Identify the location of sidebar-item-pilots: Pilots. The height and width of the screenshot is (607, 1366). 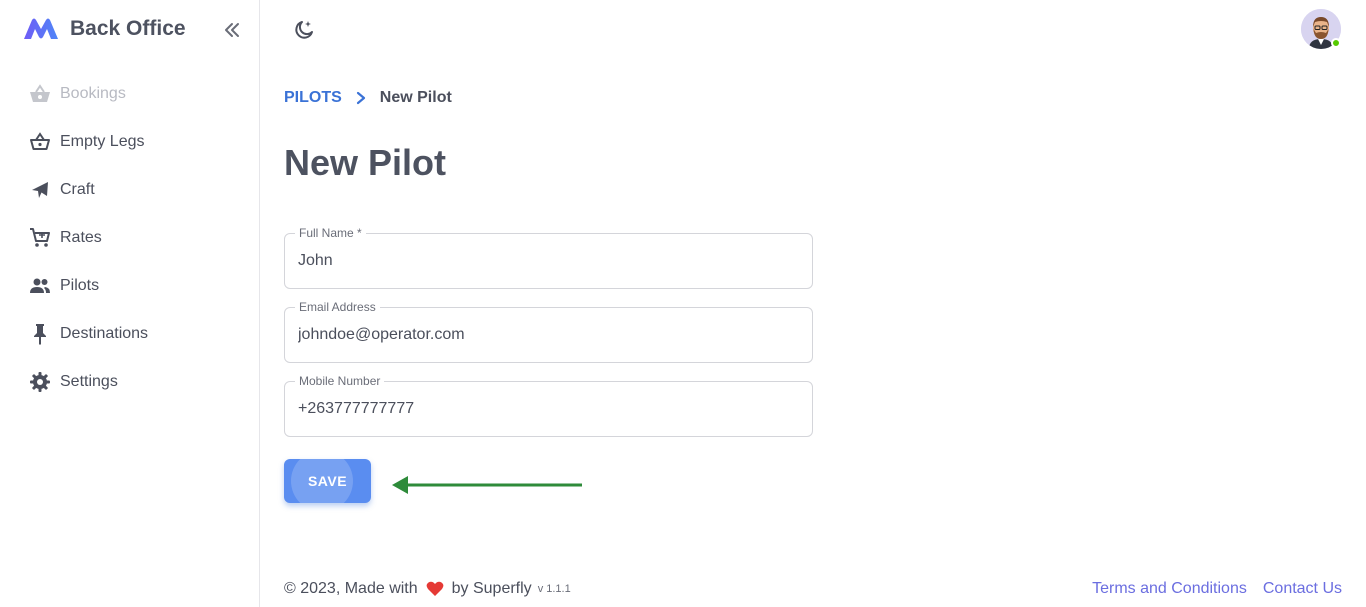
(129, 286).